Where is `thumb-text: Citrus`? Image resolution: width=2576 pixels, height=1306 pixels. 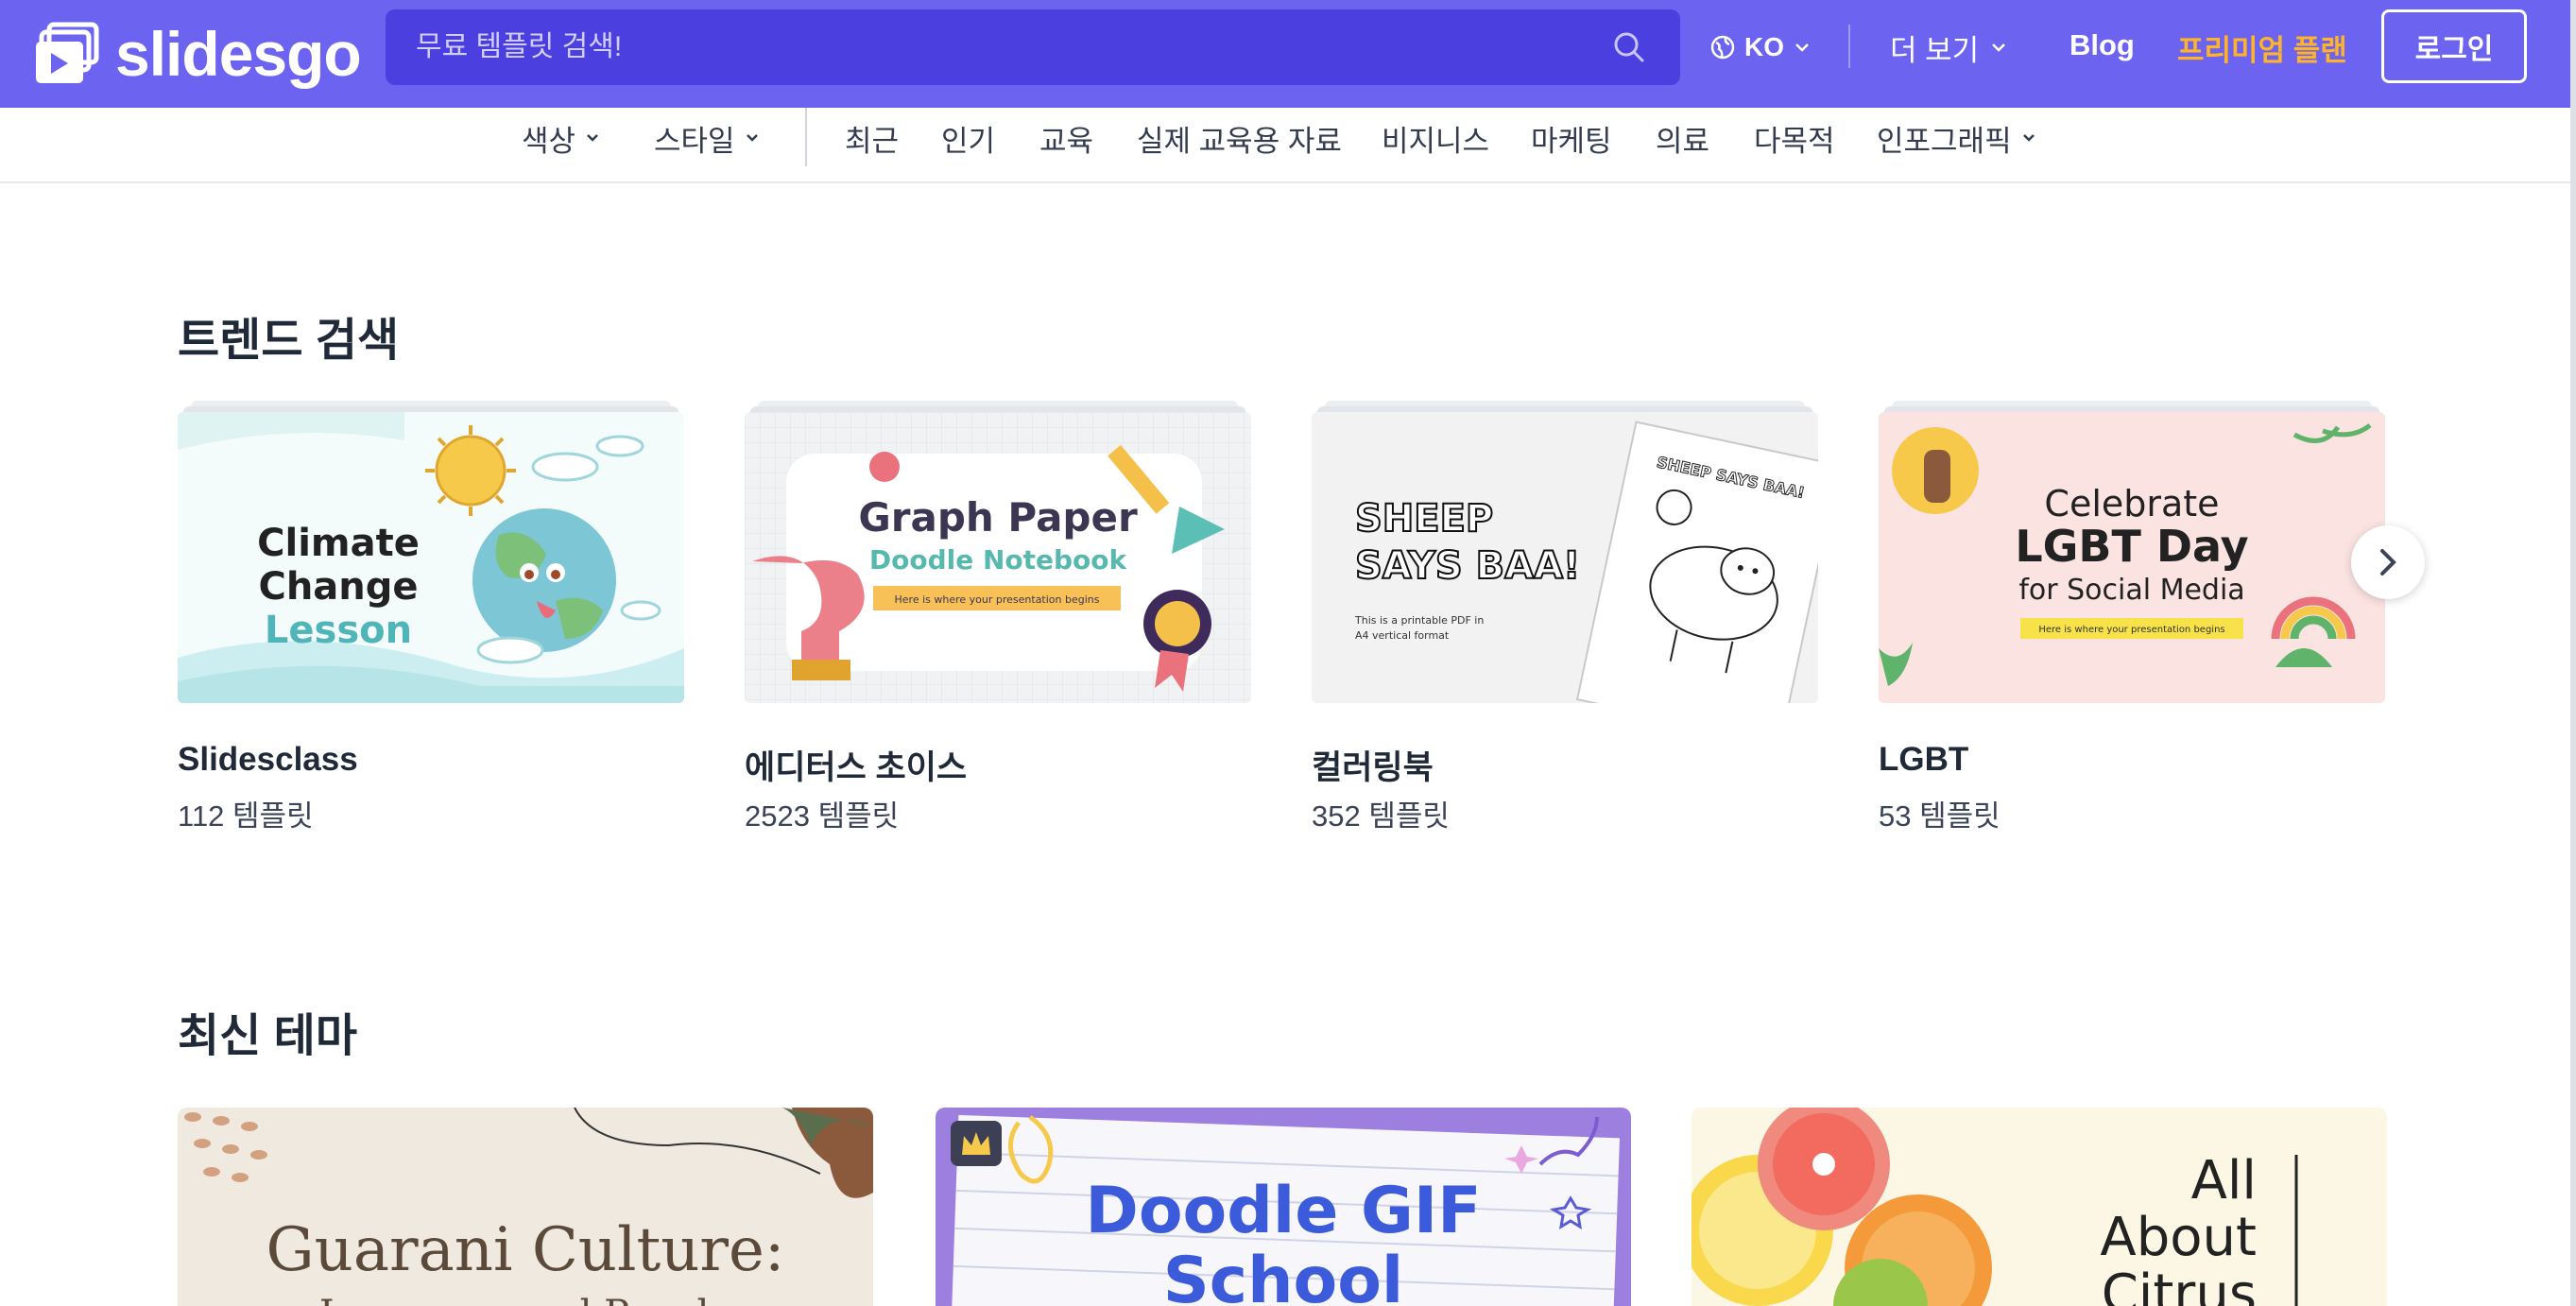 thumb-text: Citrus is located at coordinates (2179, 1284).